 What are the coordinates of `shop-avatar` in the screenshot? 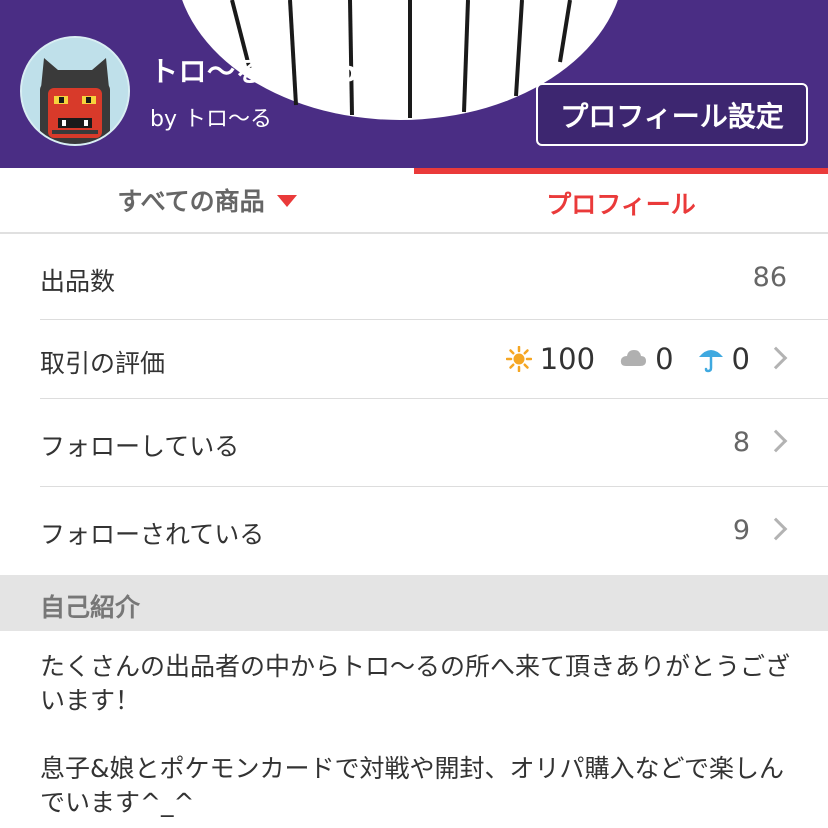 It's located at (75, 91).